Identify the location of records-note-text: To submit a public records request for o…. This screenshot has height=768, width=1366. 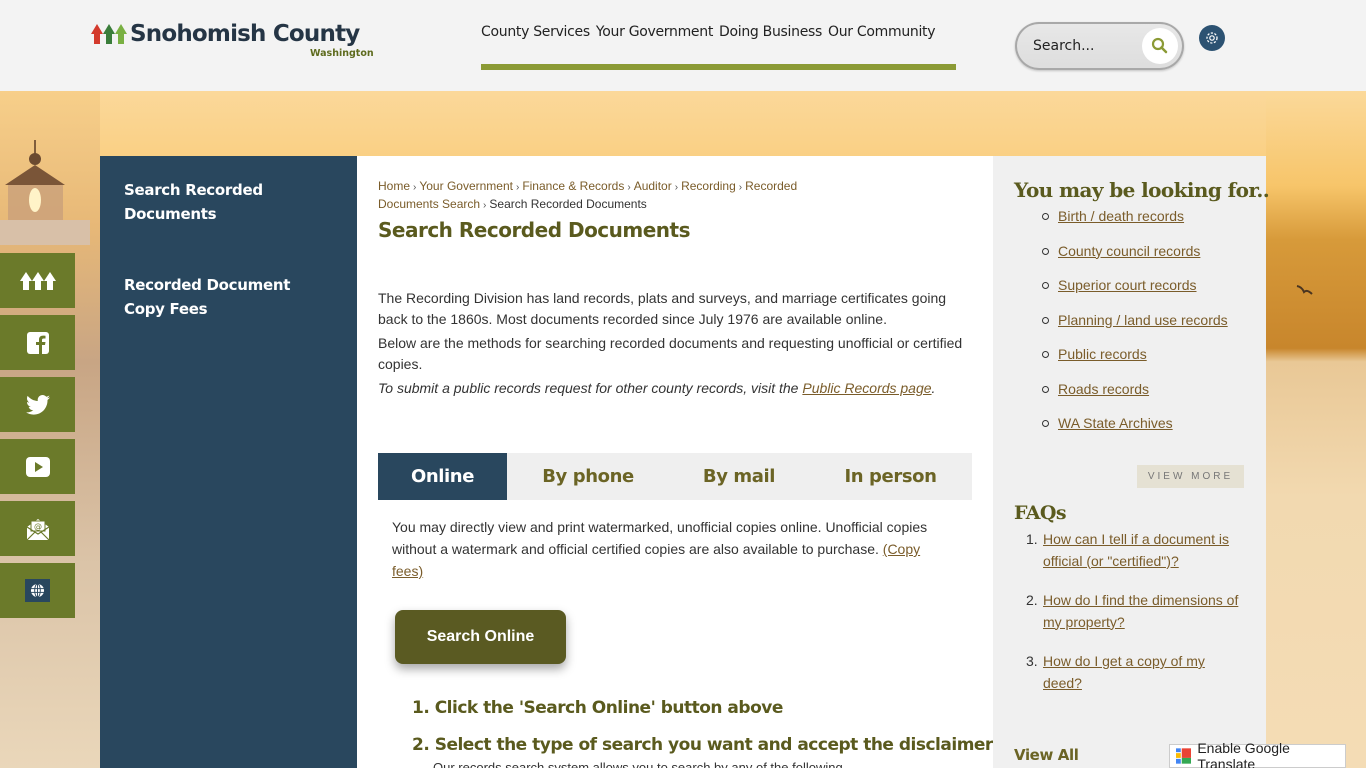
(590, 388).